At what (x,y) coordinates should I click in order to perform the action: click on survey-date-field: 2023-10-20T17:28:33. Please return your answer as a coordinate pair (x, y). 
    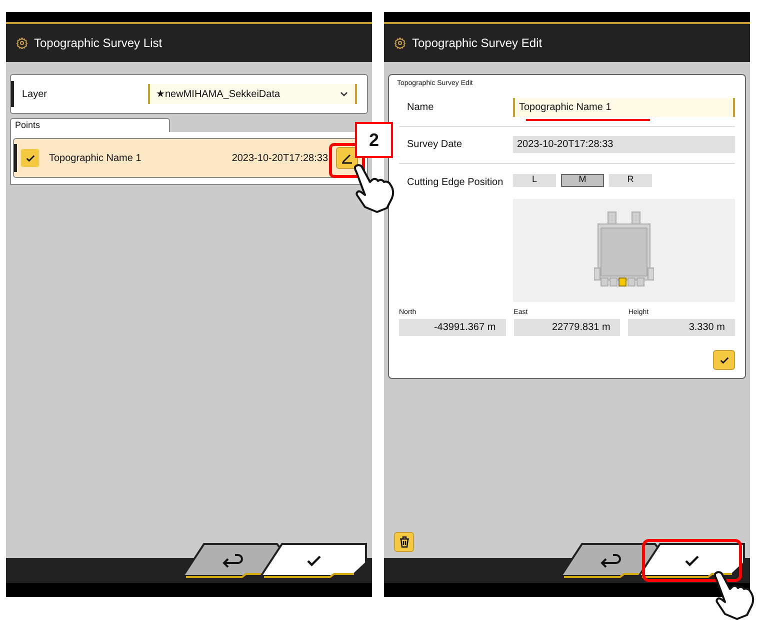
    Looking at the image, I should click on (624, 144).